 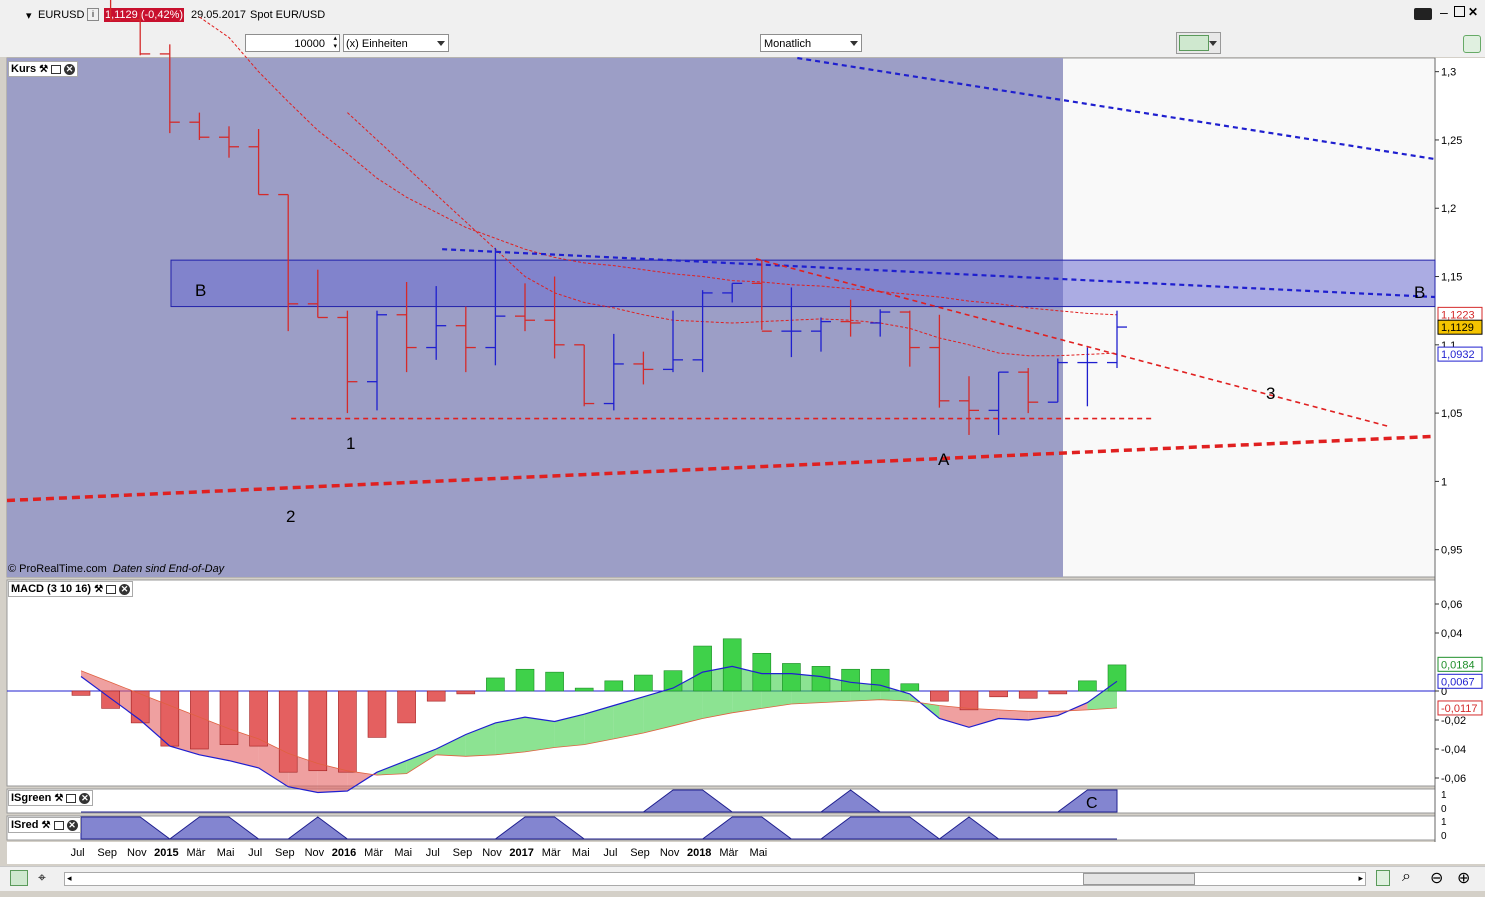 I want to click on price-panel-title: Kurs, so click(x=24, y=69).